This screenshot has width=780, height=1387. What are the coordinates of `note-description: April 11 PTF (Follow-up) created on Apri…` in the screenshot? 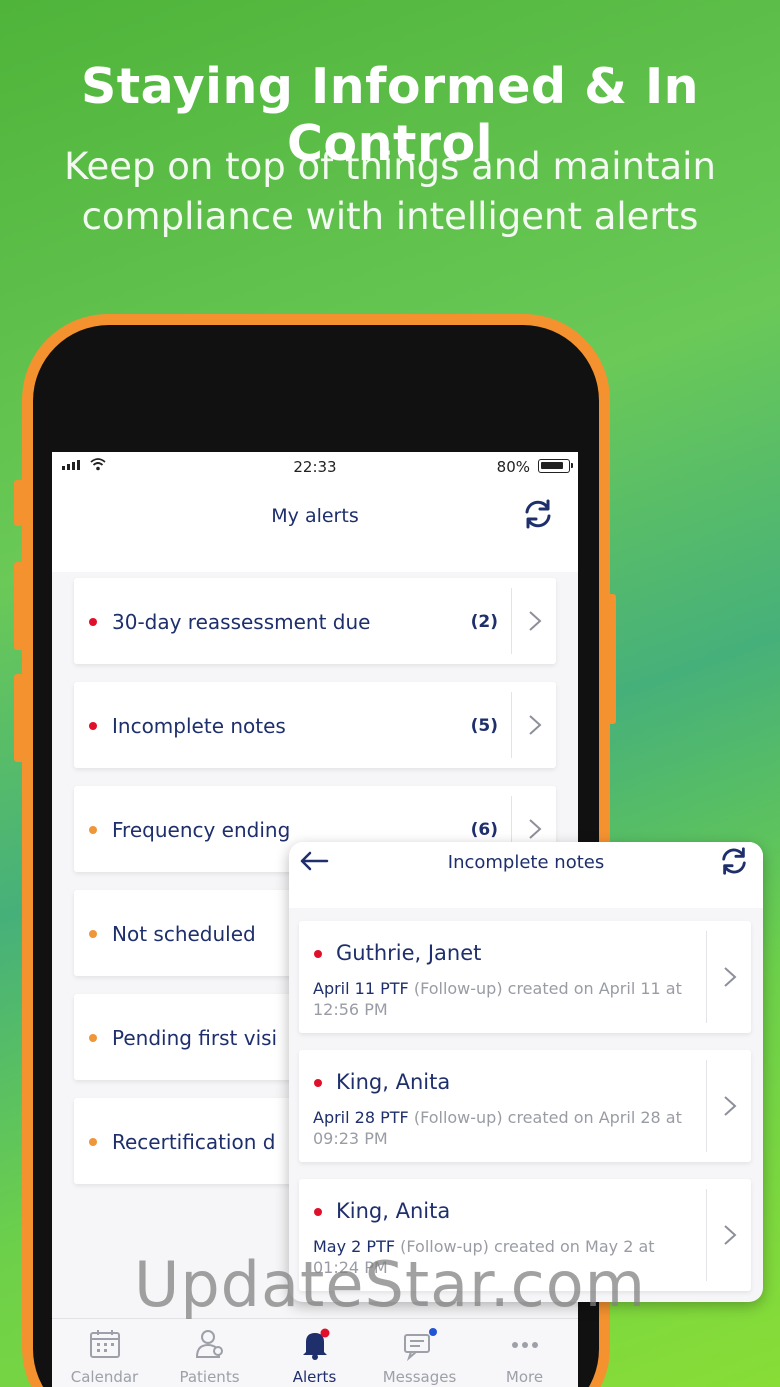 It's located at (503, 999).